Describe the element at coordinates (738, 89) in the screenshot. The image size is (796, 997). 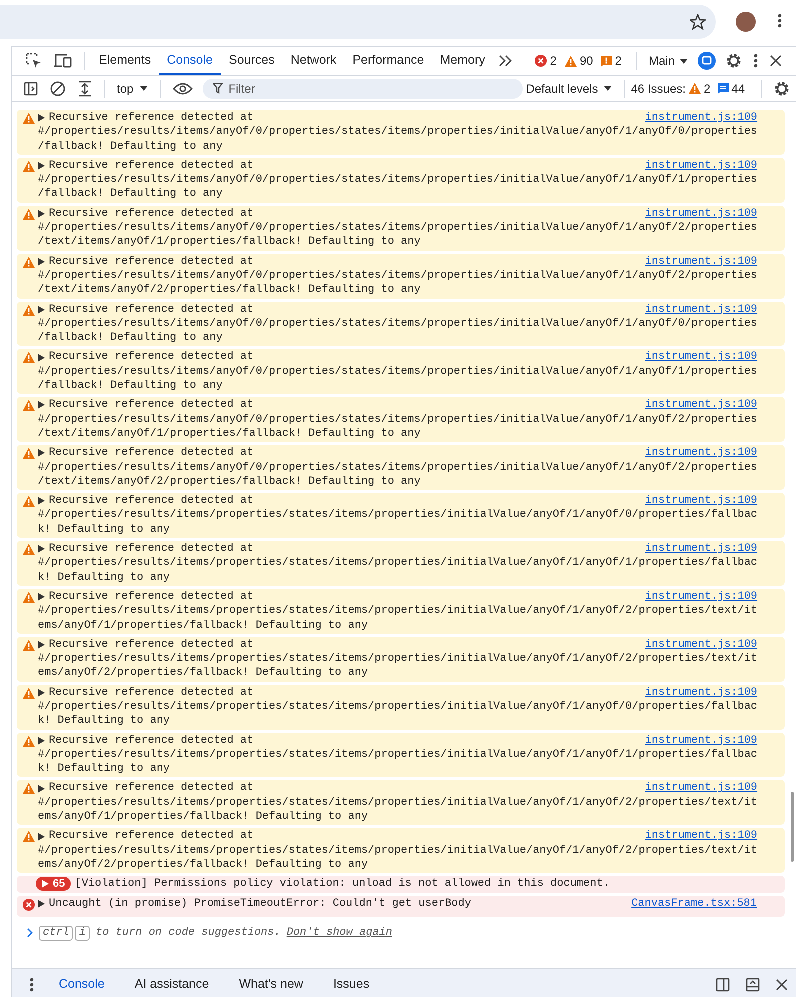
I see `info-issue-count: 44` at that location.